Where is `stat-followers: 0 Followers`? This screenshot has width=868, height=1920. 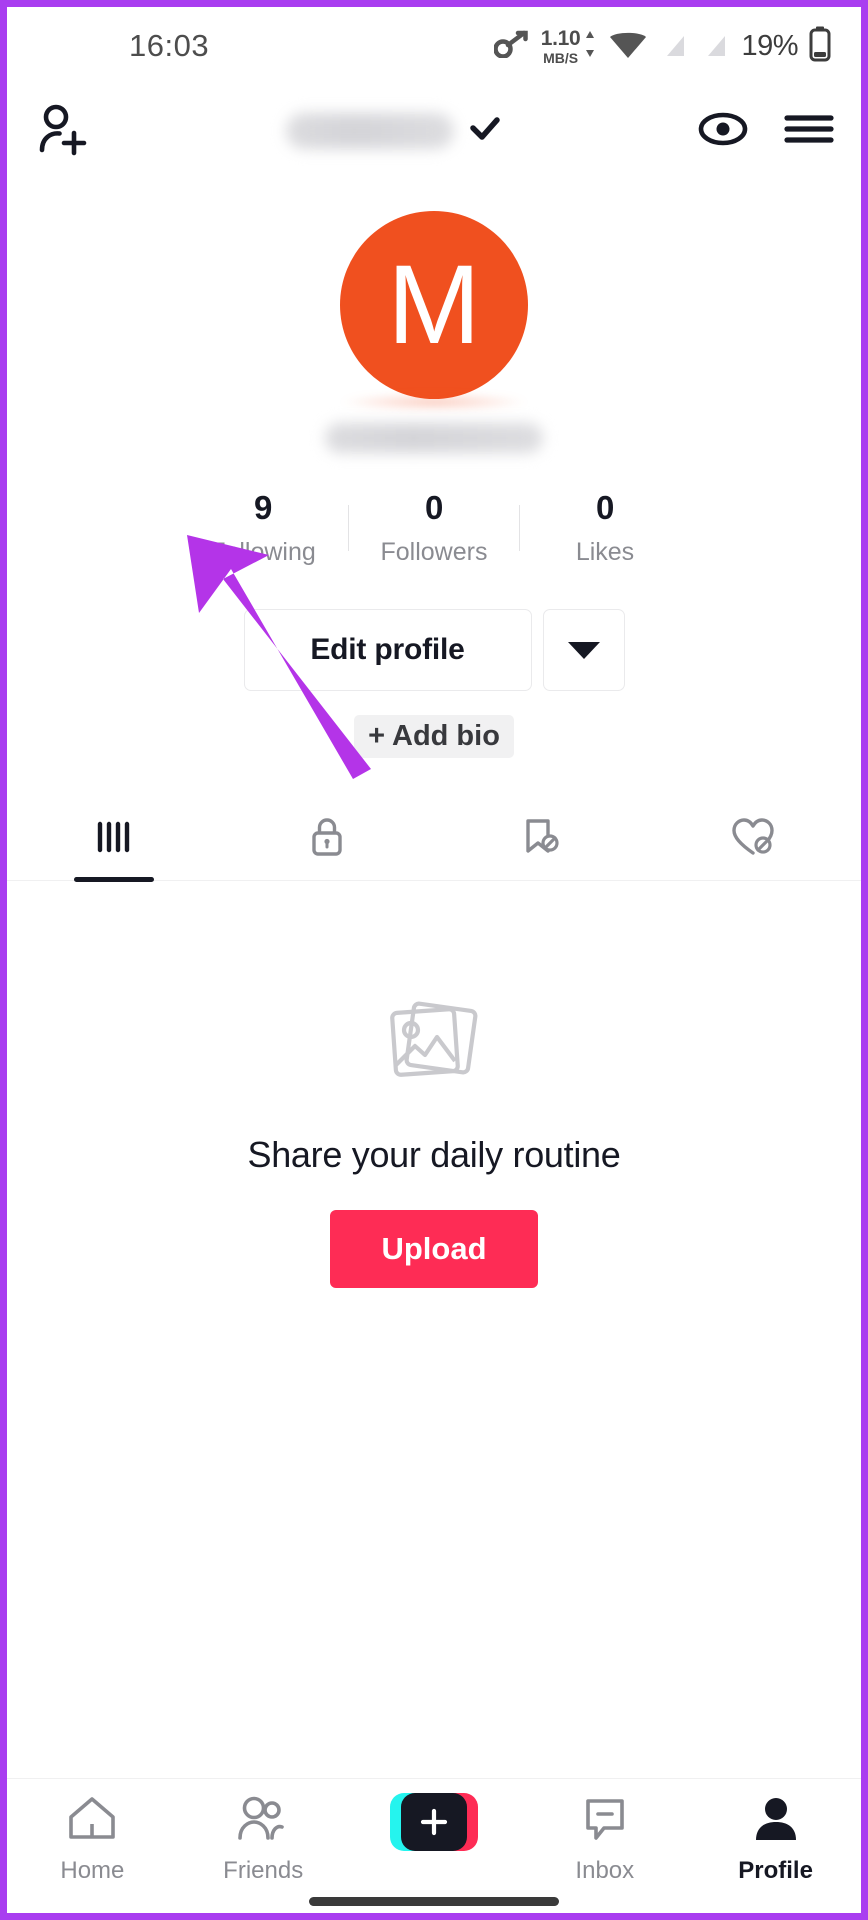 stat-followers: 0 Followers is located at coordinates (434, 528).